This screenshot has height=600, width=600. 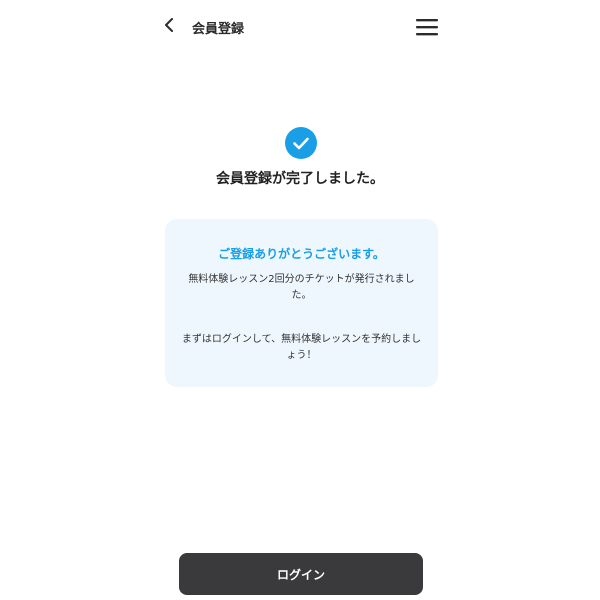 I want to click on back-button, so click(x=171, y=26).